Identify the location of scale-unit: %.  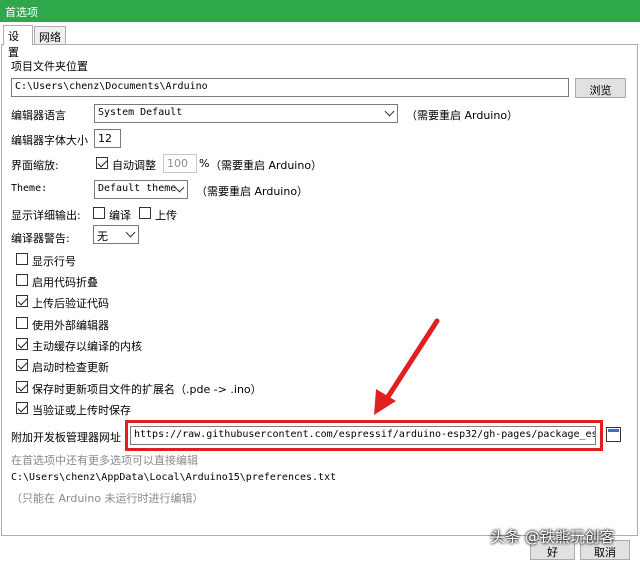
(204, 163).